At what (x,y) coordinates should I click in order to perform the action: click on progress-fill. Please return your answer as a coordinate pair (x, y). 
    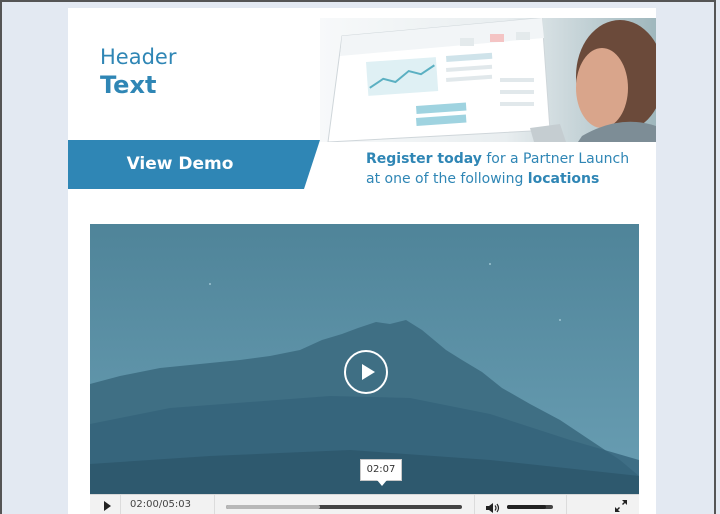
    Looking at the image, I should click on (273, 507).